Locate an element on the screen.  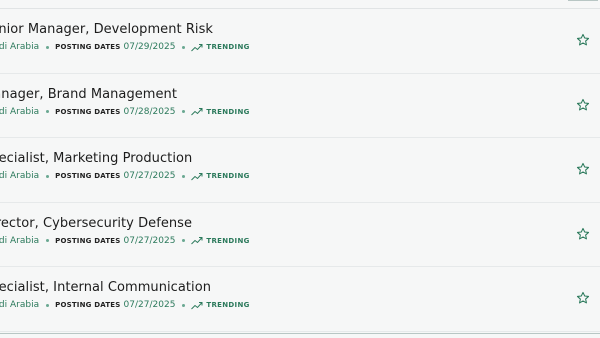
job-title-link: Director, Cybersecurity Defense is located at coordinates (96, 223).